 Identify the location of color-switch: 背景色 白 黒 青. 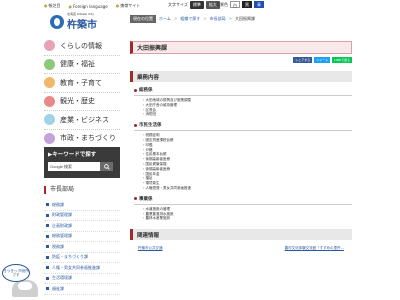
(240, 4).